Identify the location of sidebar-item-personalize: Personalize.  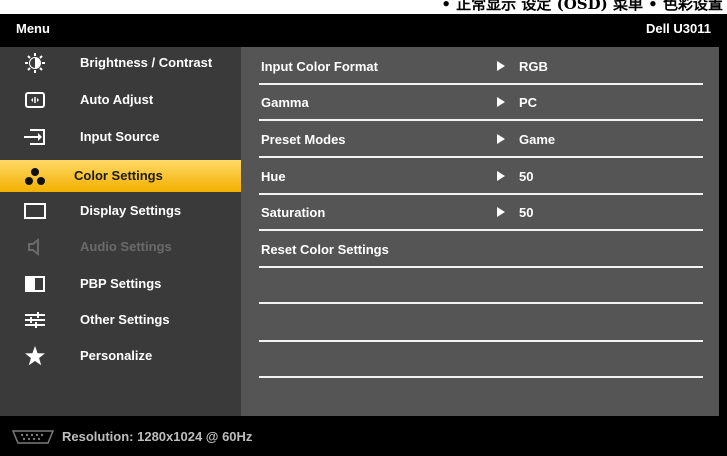
(120, 356).